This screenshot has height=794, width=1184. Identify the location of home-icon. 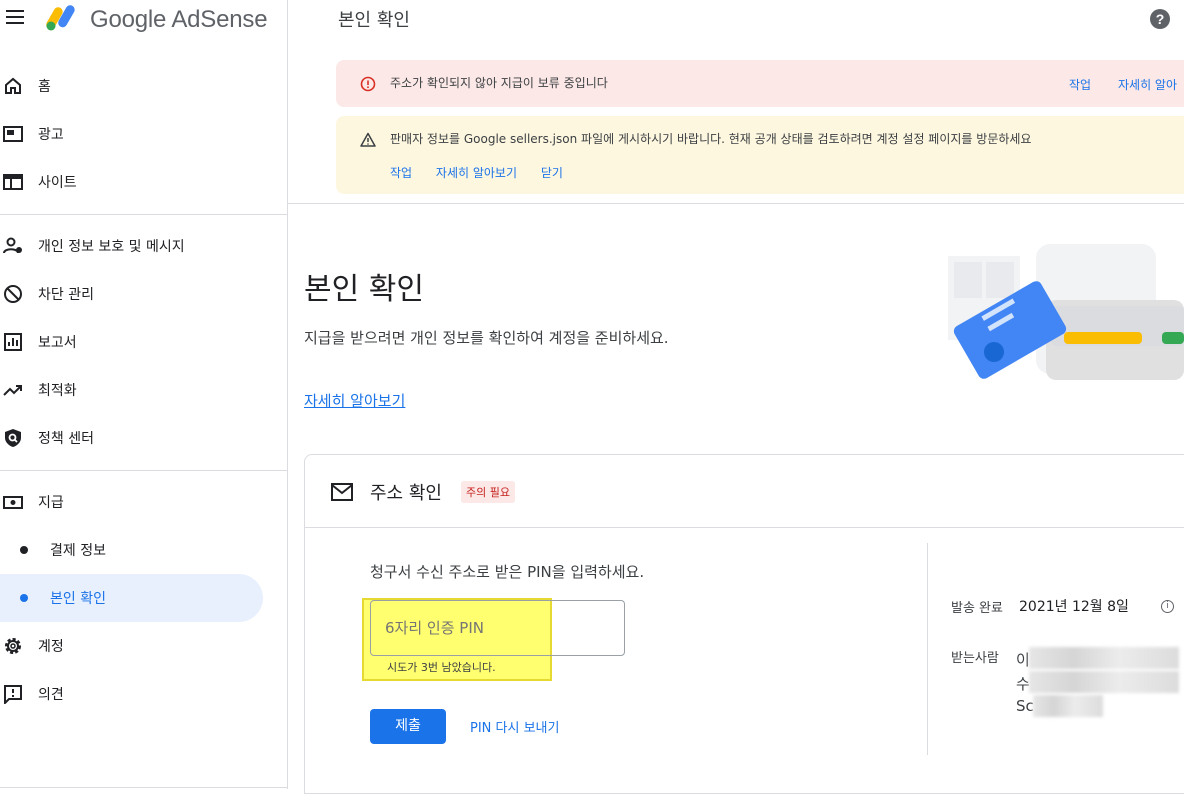
(13, 85).